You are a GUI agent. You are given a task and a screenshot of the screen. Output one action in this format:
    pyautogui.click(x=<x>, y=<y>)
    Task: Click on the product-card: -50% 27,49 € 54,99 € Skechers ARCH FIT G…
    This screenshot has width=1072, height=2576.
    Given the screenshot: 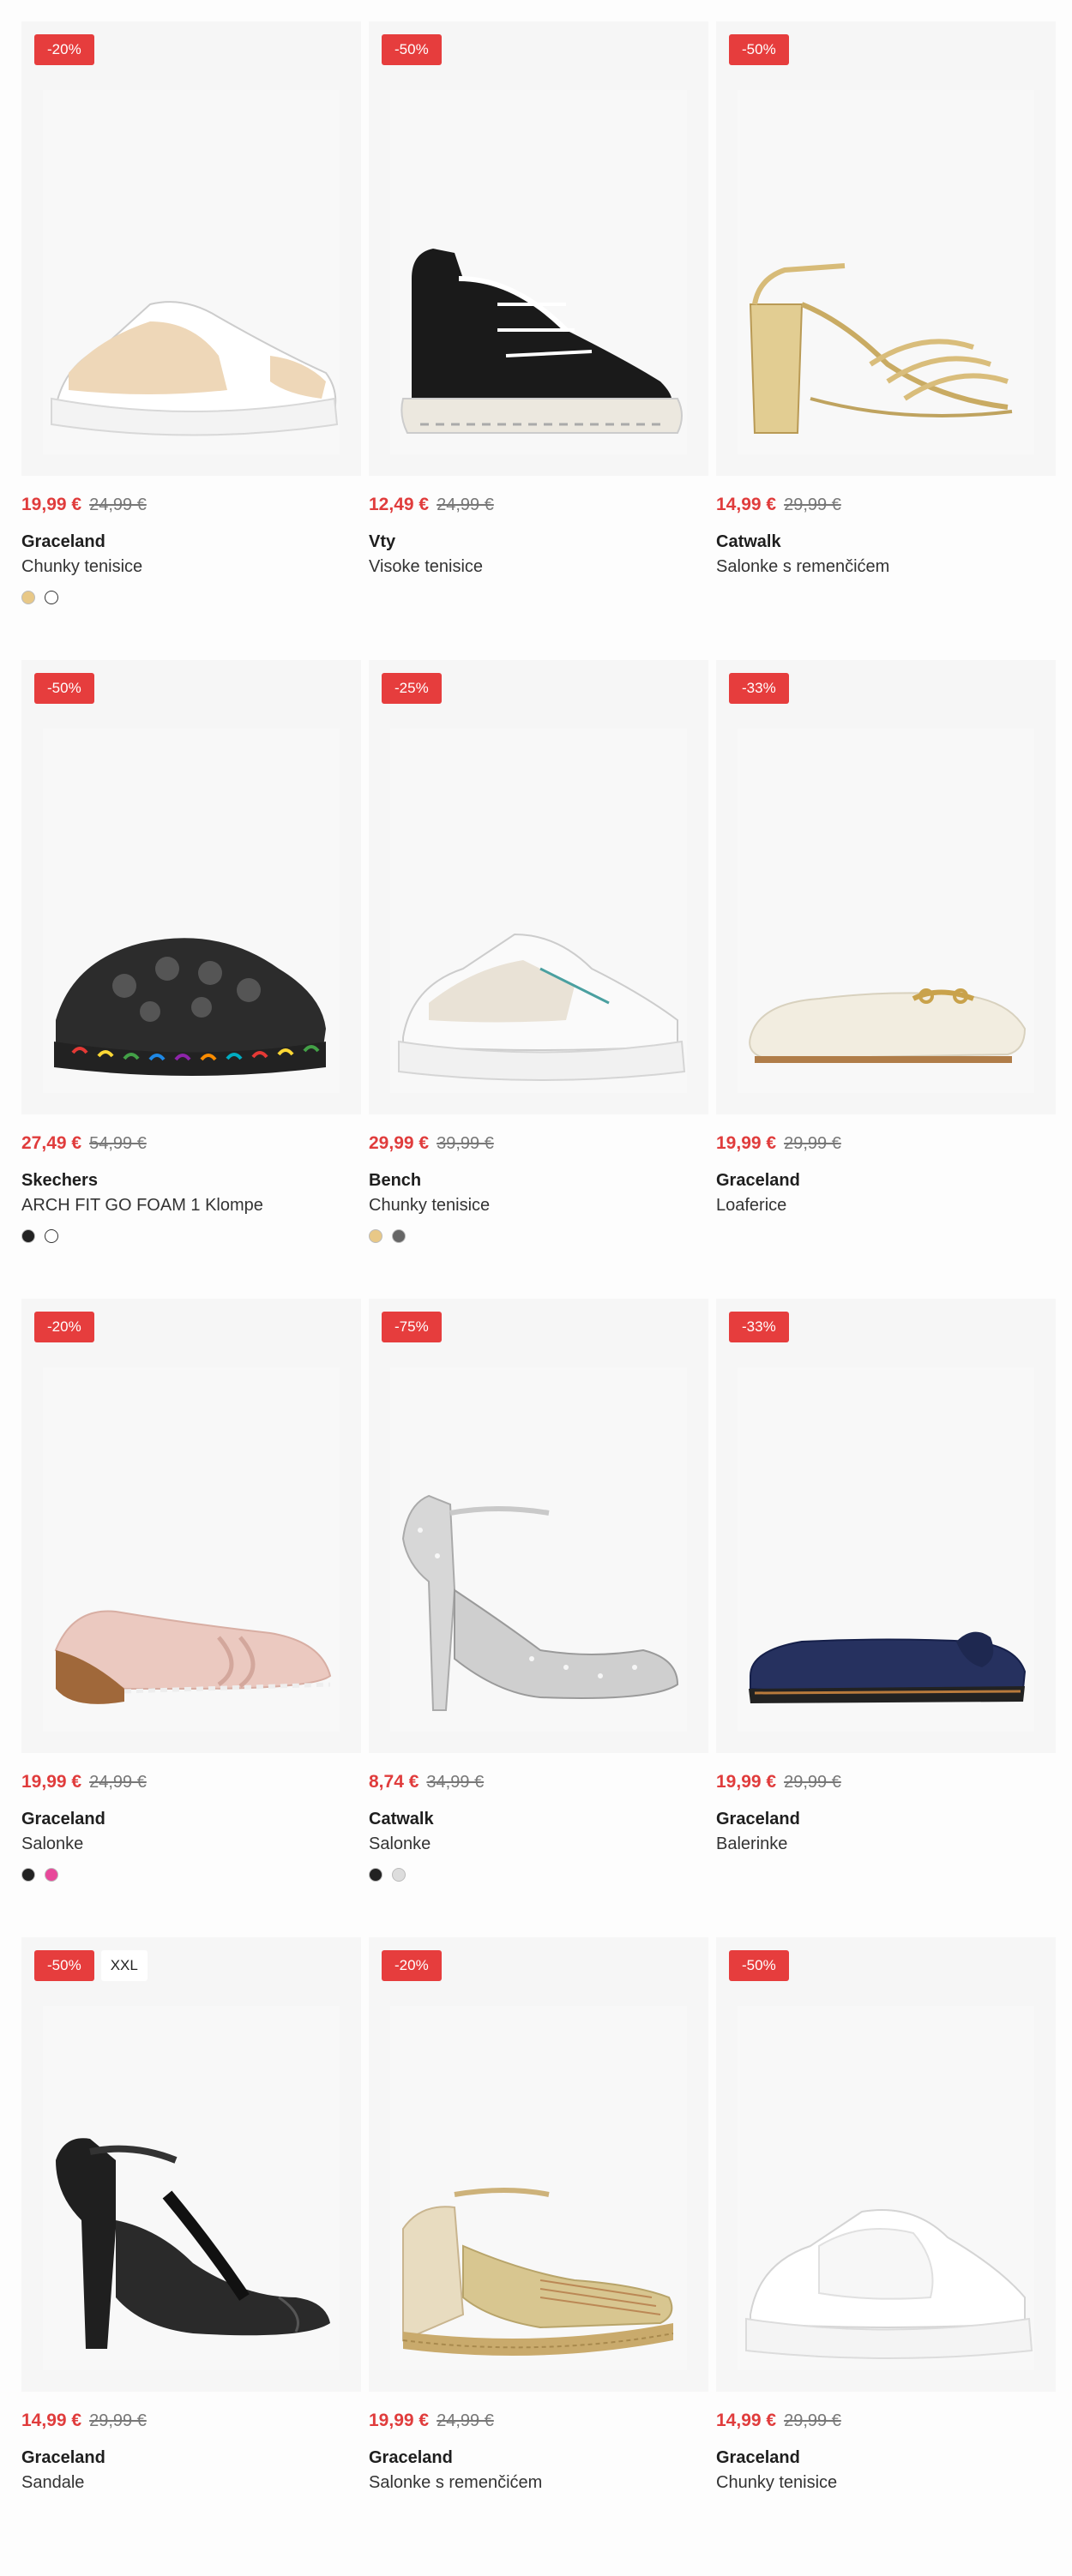 What is the action you would take?
    pyautogui.click(x=191, y=979)
    